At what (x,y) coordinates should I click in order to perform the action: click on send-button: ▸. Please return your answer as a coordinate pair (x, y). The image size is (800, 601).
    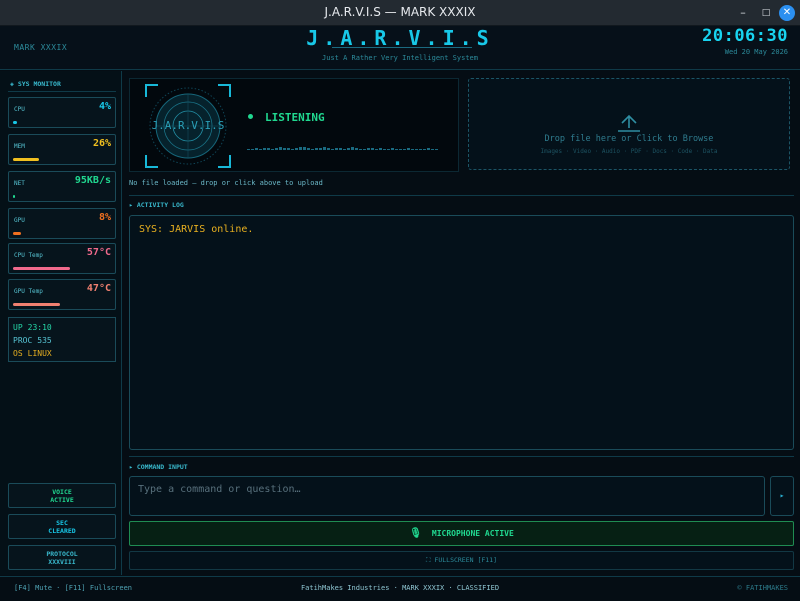
    Looking at the image, I should click on (782, 496).